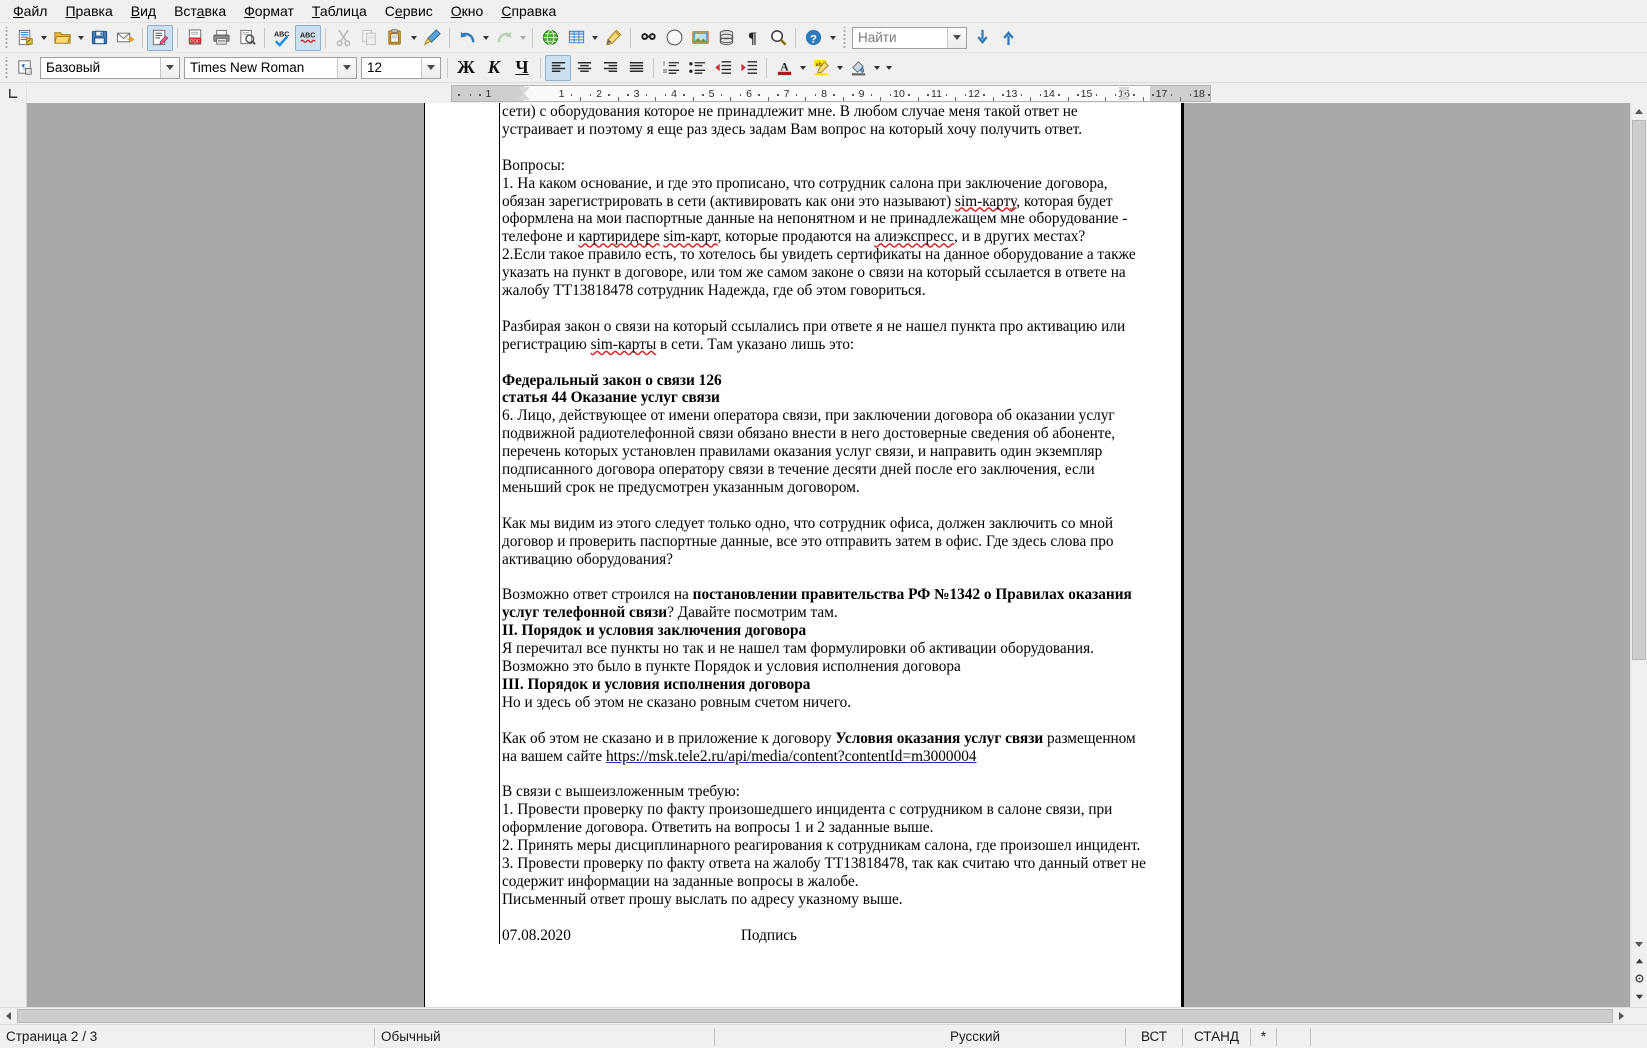 Image resolution: width=1647 pixels, height=1048 pixels. Describe the element at coordinates (25, 38) in the screenshot. I see `new-document-icon` at that location.